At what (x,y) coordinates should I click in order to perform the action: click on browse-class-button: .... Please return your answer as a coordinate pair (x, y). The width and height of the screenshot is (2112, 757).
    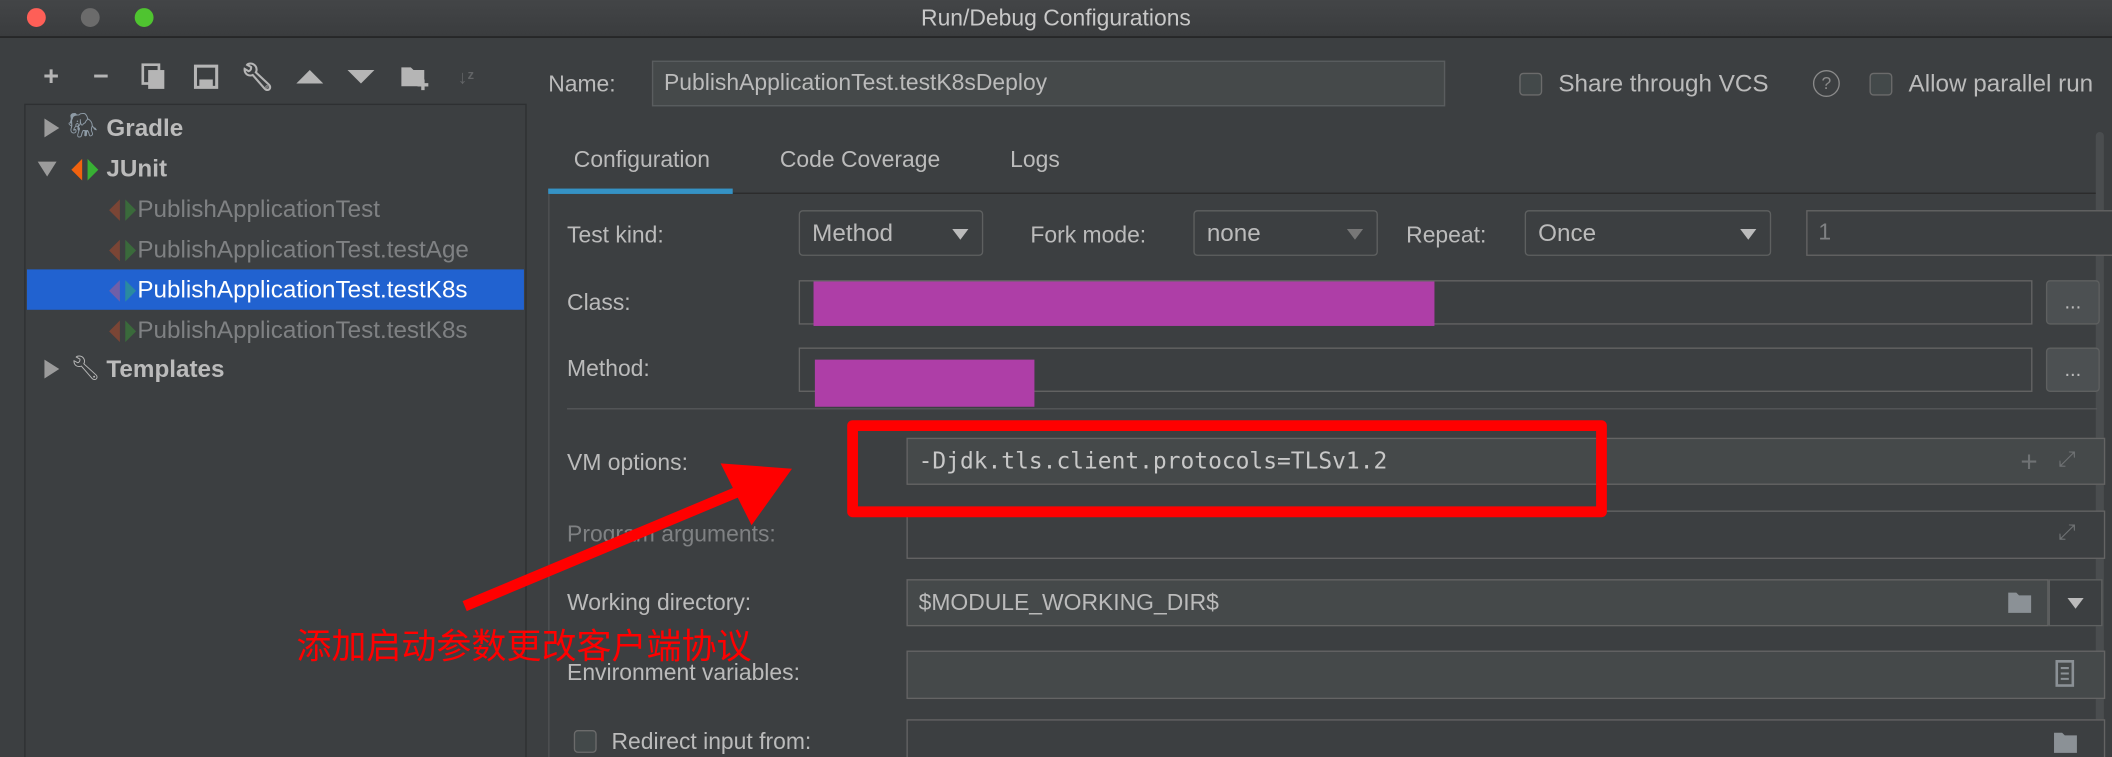
    Looking at the image, I should click on (2072, 302).